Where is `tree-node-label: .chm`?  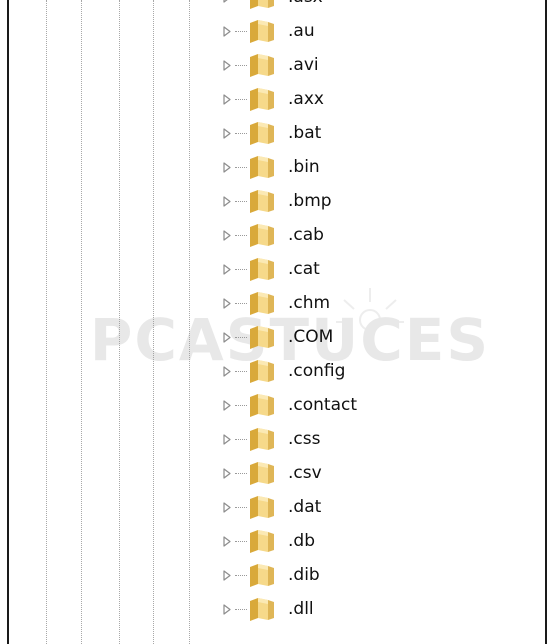 tree-node-label: .chm is located at coordinates (309, 303).